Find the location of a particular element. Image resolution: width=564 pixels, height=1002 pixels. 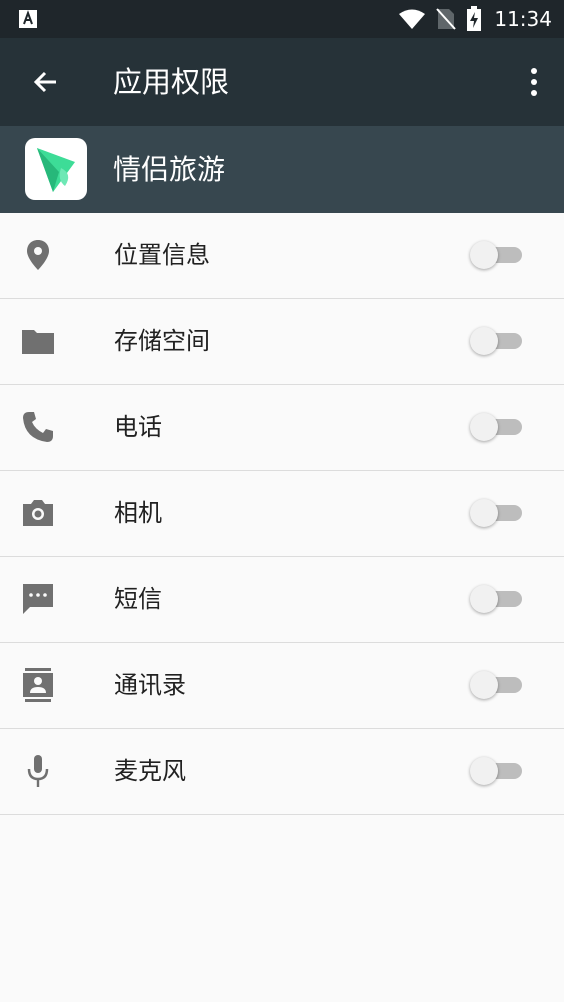

permission-row-storage: 存储空间 is located at coordinates (282, 342).